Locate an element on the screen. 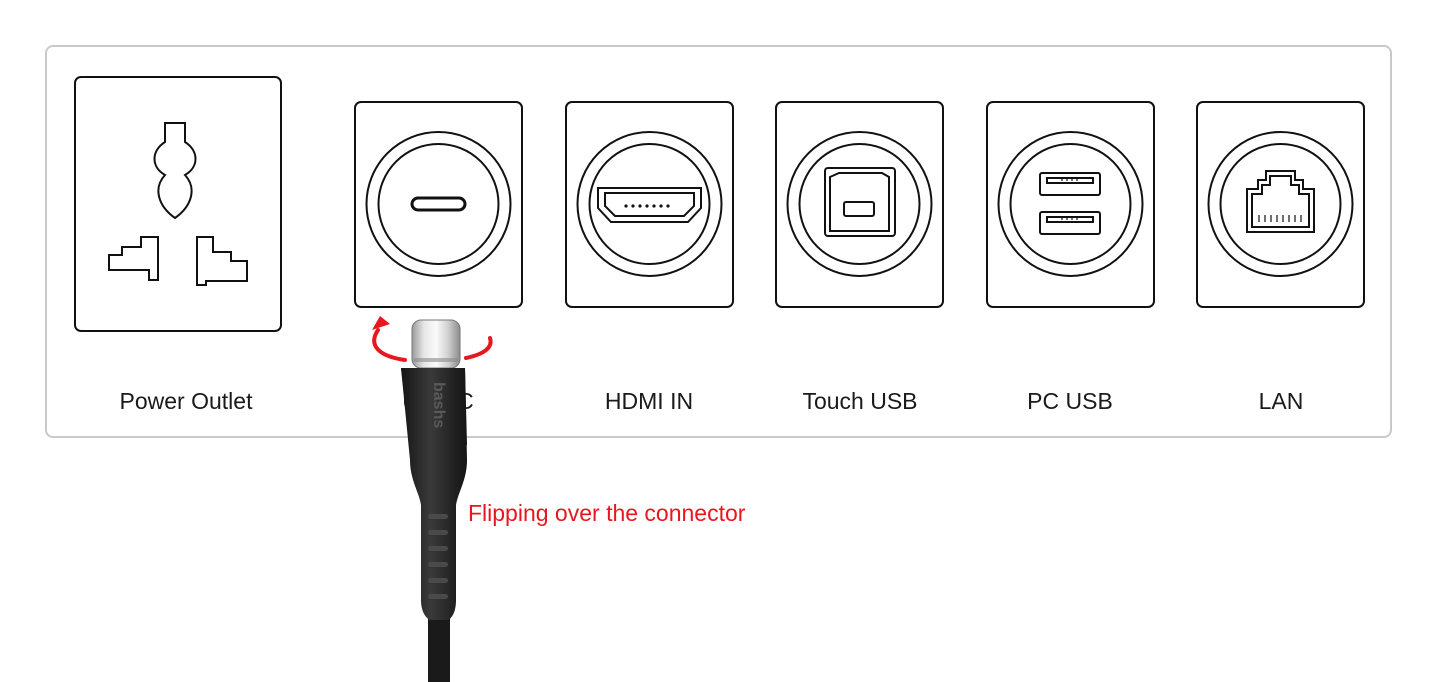  usb-c-cable: bashs is located at coordinates (434, 500).